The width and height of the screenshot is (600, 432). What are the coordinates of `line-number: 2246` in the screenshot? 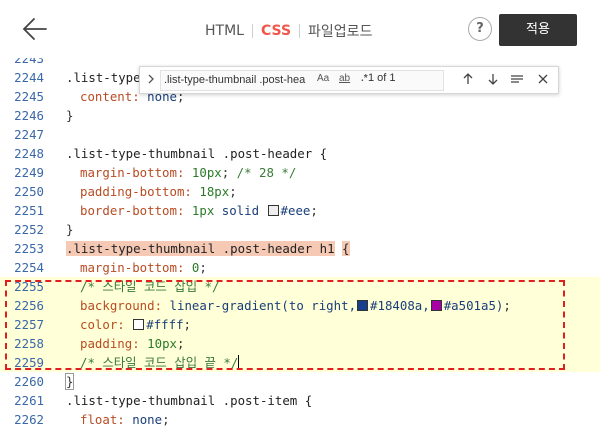 It's located at (29, 115).